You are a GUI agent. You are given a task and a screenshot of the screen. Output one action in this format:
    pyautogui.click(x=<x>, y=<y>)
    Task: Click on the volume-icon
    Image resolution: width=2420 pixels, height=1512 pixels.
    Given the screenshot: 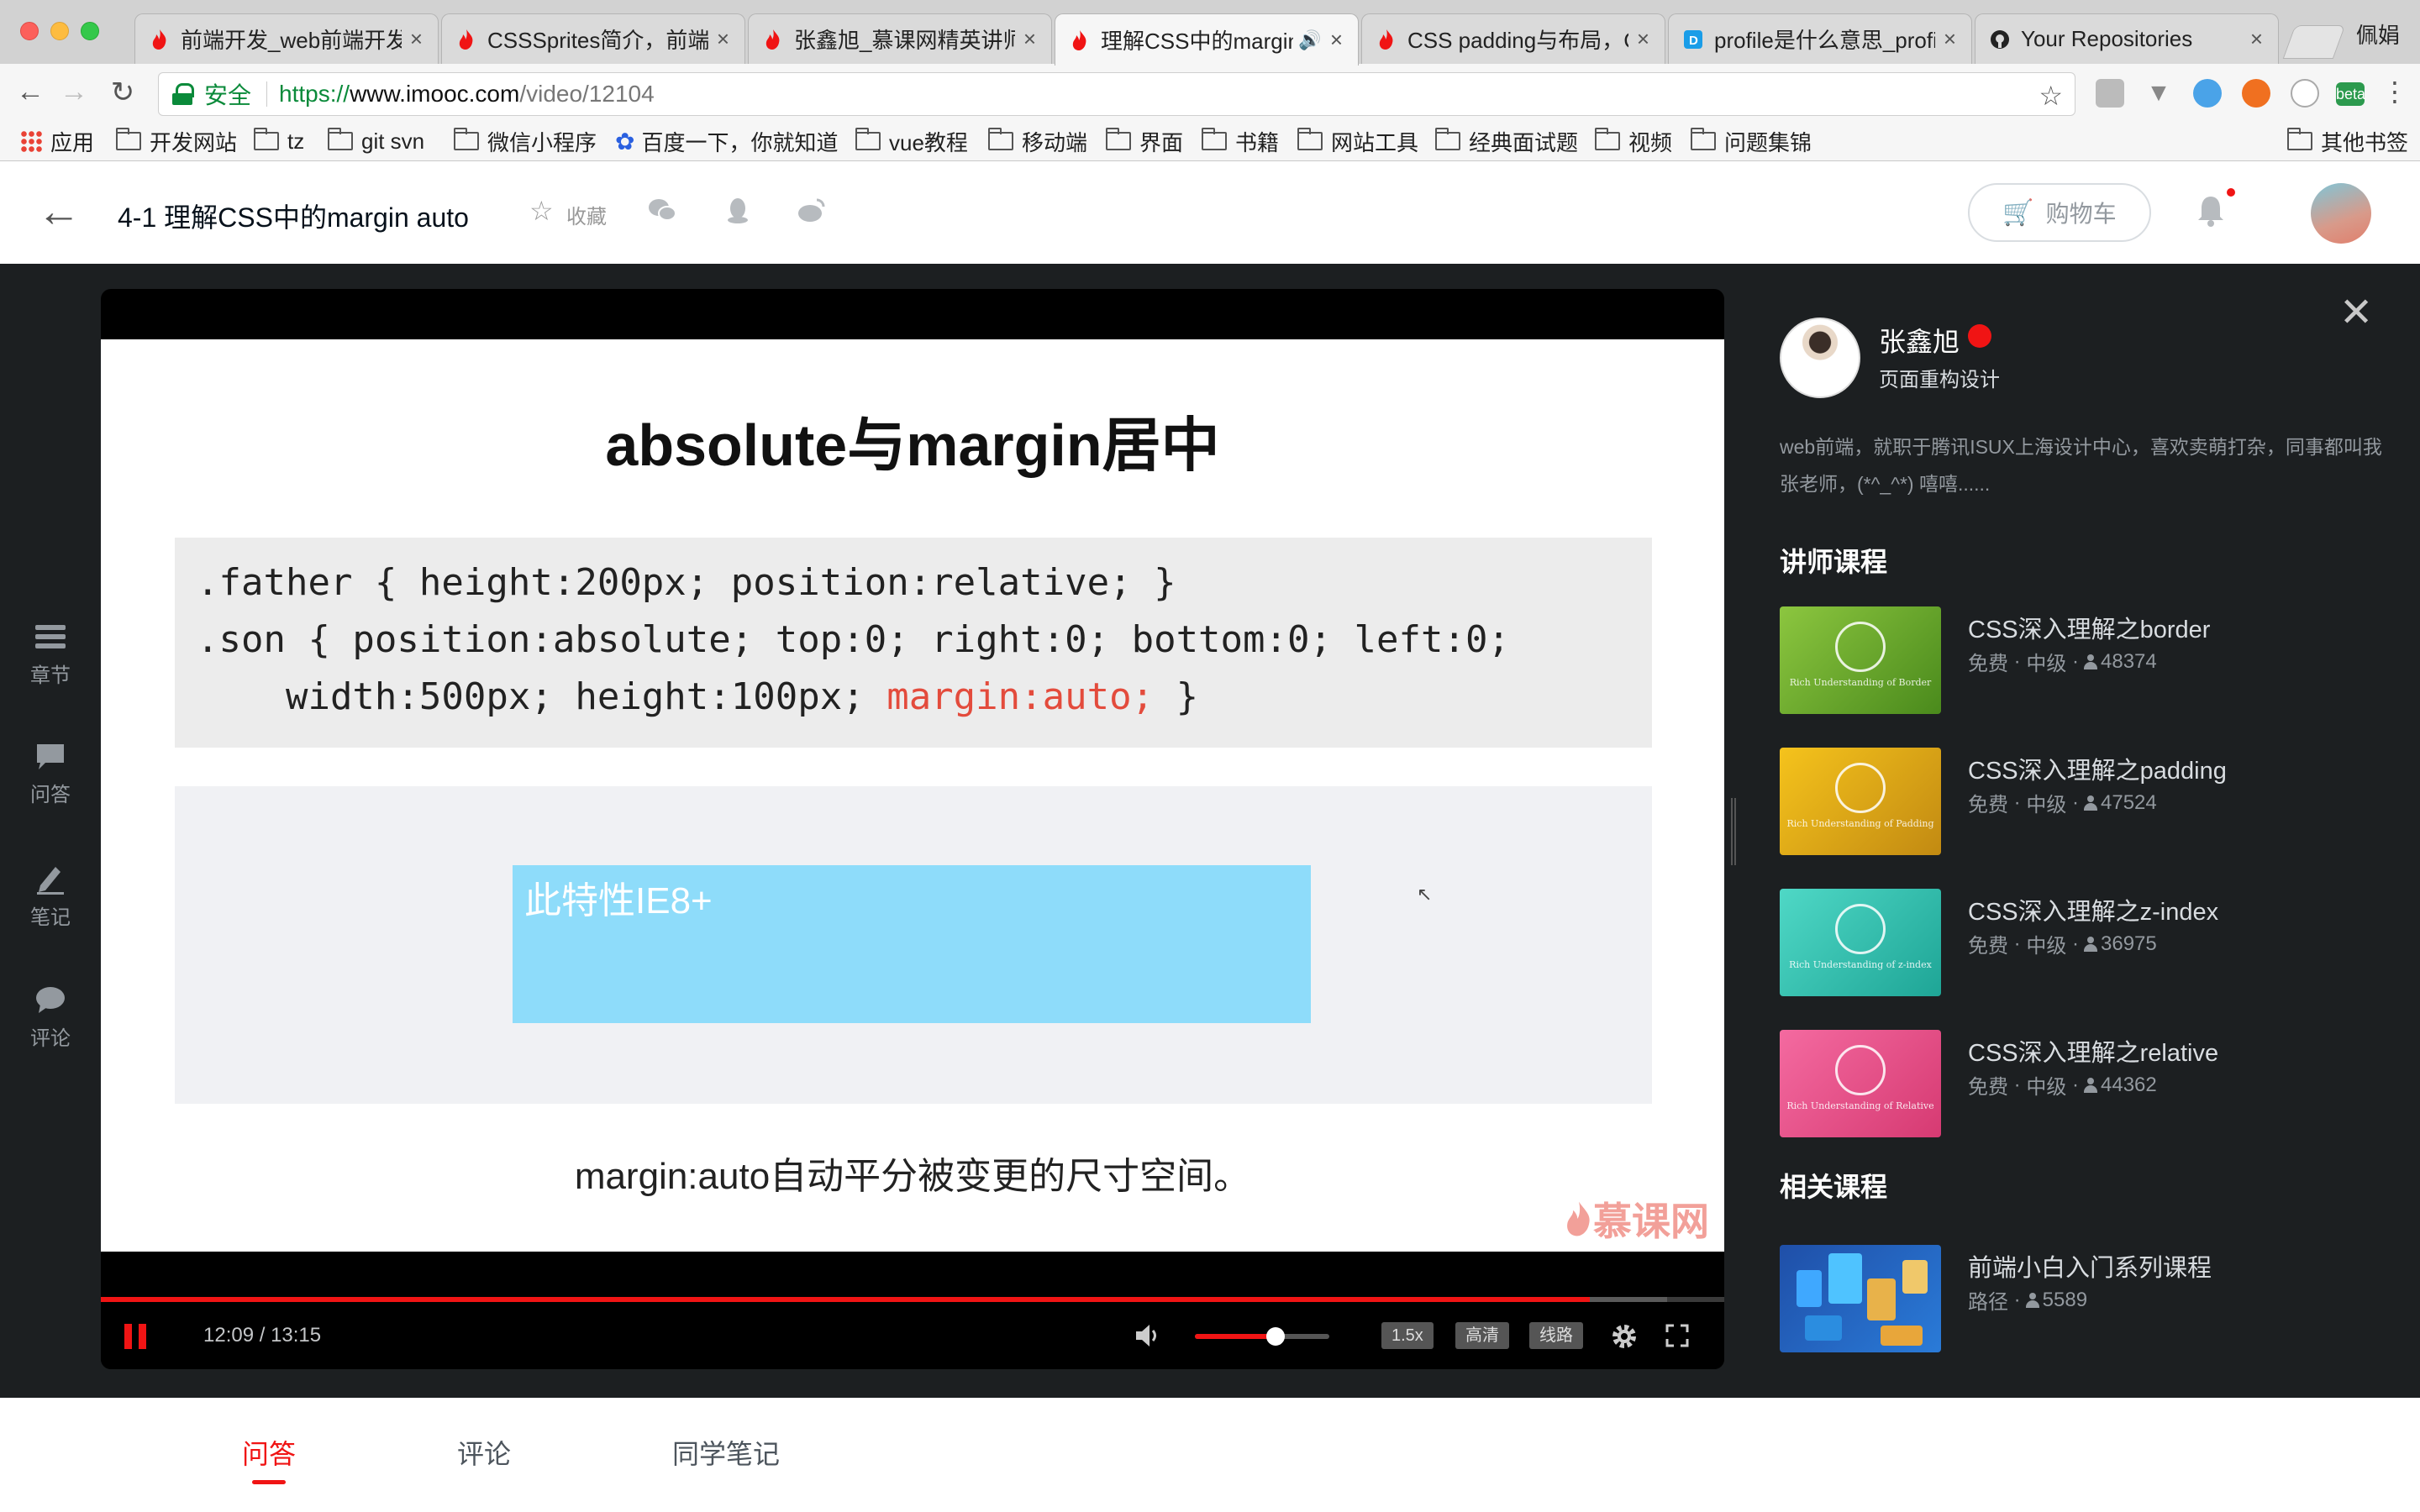 What is the action you would take?
    pyautogui.click(x=1148, y=1335)
    